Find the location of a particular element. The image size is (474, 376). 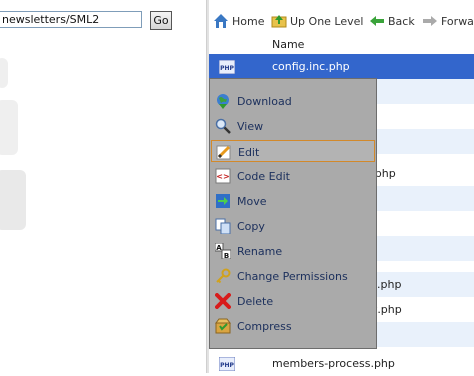

forward-arrow-icon is located at coordinates (430, 21).